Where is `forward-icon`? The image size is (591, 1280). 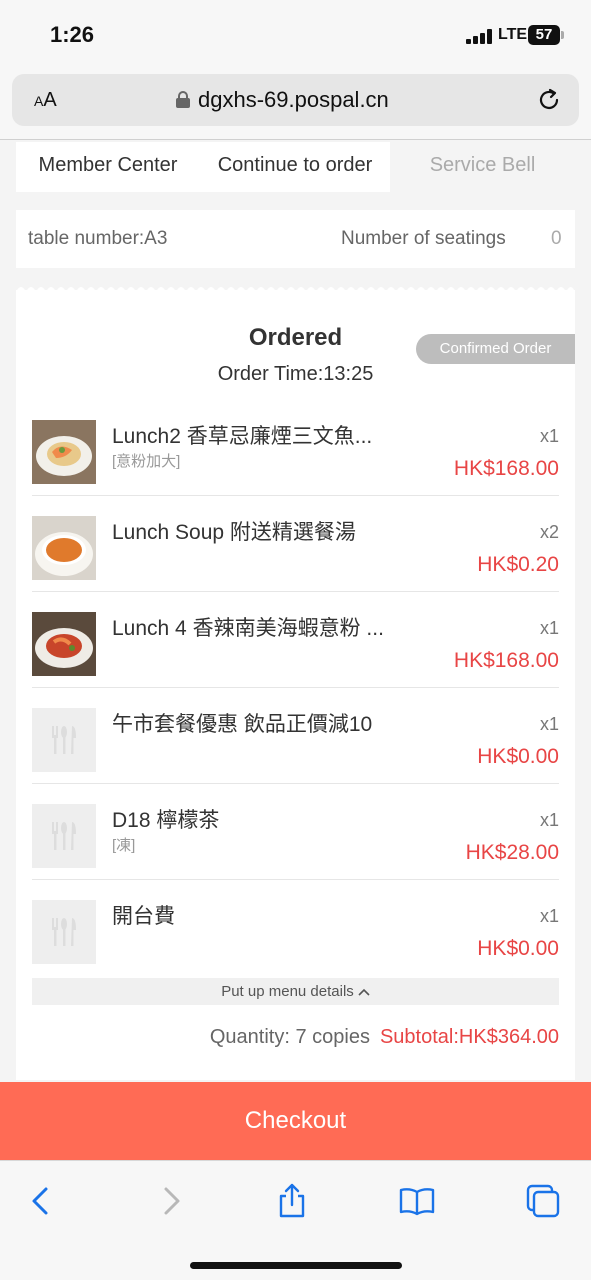 forward-icon is located at coordinates (170, 1201).